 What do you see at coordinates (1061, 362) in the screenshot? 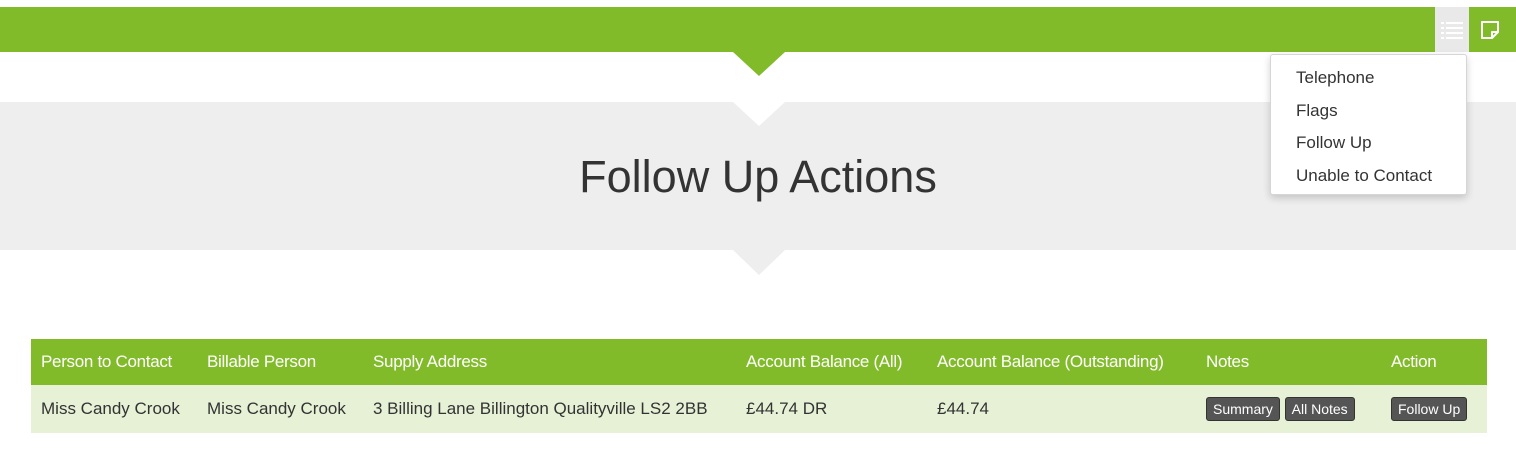
I see `column-header-balance-outstanding: Account Balance (Outstanding)` at bounding box center [1061, 362].